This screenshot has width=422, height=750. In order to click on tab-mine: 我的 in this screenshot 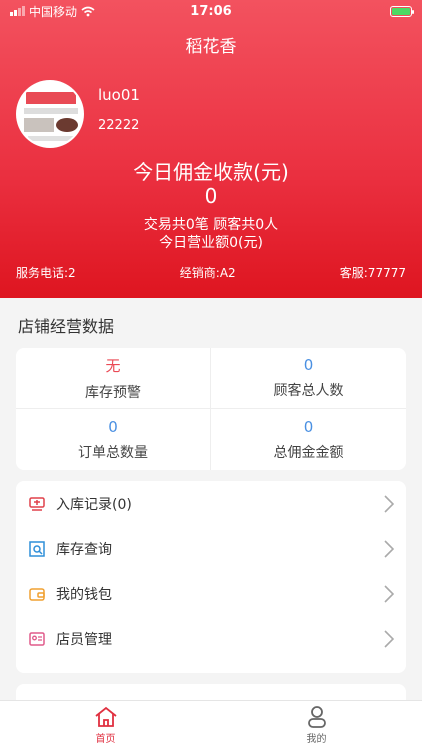, I will do `click(316, 725)`.